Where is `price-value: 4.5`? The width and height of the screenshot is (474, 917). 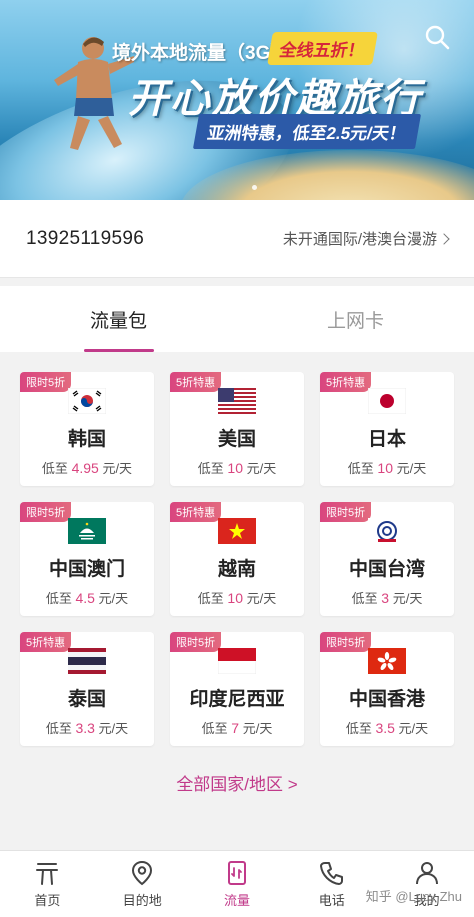 price-value: 4.5 is located at coordinates (85, 598).